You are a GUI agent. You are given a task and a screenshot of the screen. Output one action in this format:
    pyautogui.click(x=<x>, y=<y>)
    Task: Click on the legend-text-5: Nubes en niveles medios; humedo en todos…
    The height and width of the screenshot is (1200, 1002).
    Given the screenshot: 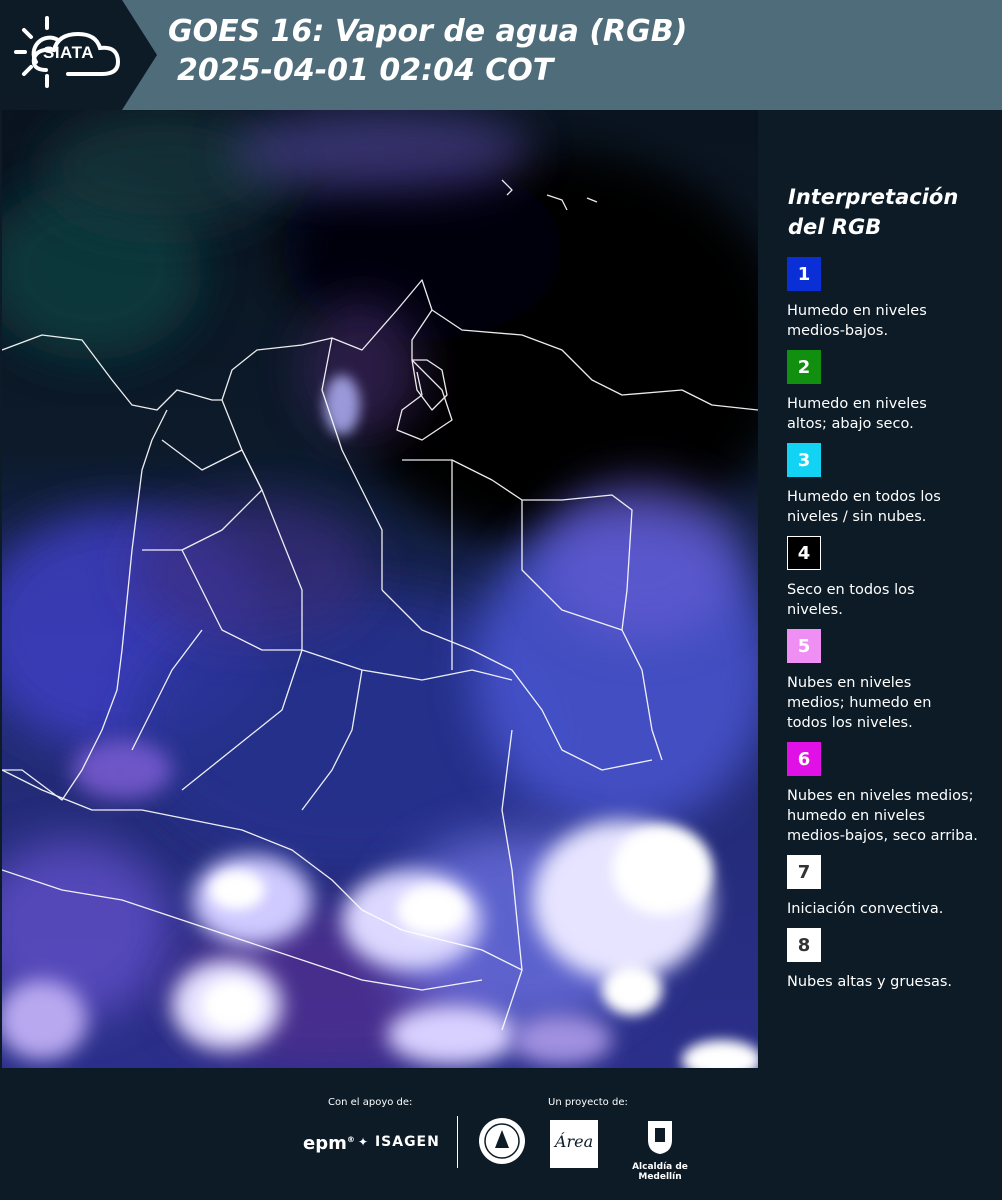 What is the action you would take?
    pyautogui.click(x=859, y=703)
    